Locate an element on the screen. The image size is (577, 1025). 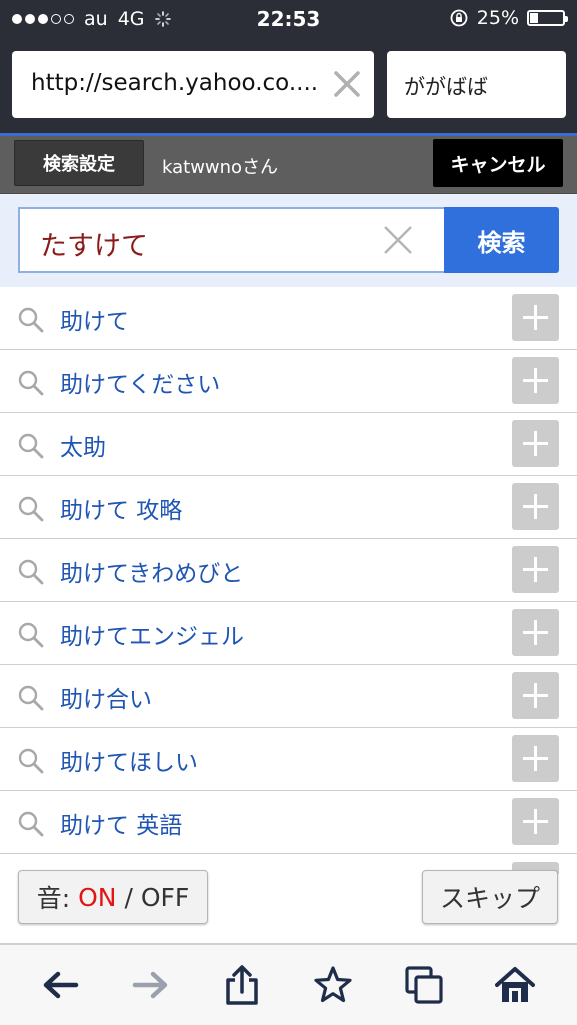
forward-arrow-icon is located at coordinates (151, 985).